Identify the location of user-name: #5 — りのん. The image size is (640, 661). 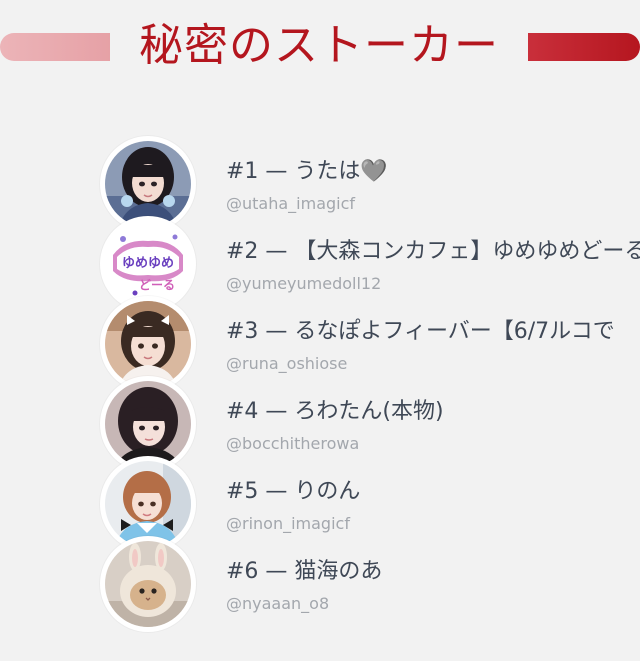
(293, 491).